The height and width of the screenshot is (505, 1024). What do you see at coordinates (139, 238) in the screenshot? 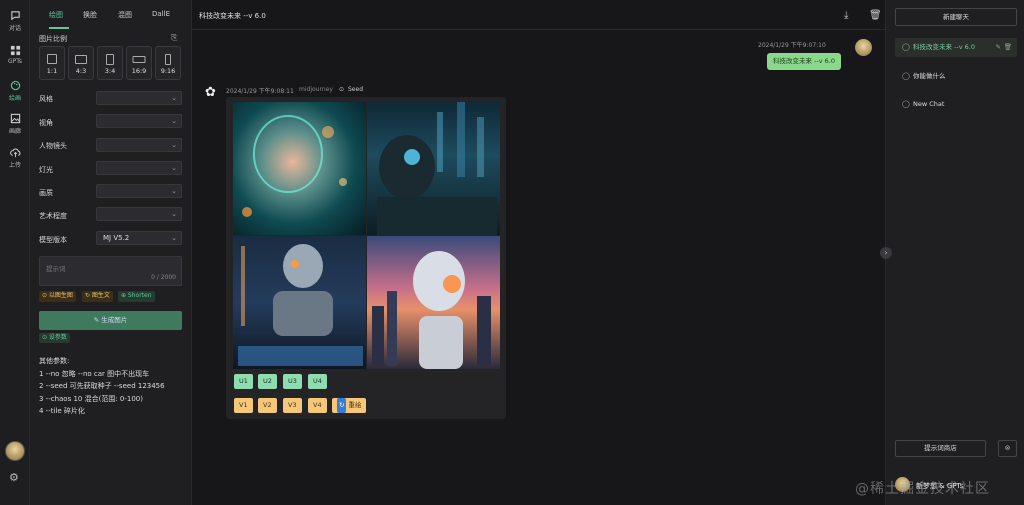
I see `model-select: MJ V5.2 ⌄` at bounding box center [139, 238].